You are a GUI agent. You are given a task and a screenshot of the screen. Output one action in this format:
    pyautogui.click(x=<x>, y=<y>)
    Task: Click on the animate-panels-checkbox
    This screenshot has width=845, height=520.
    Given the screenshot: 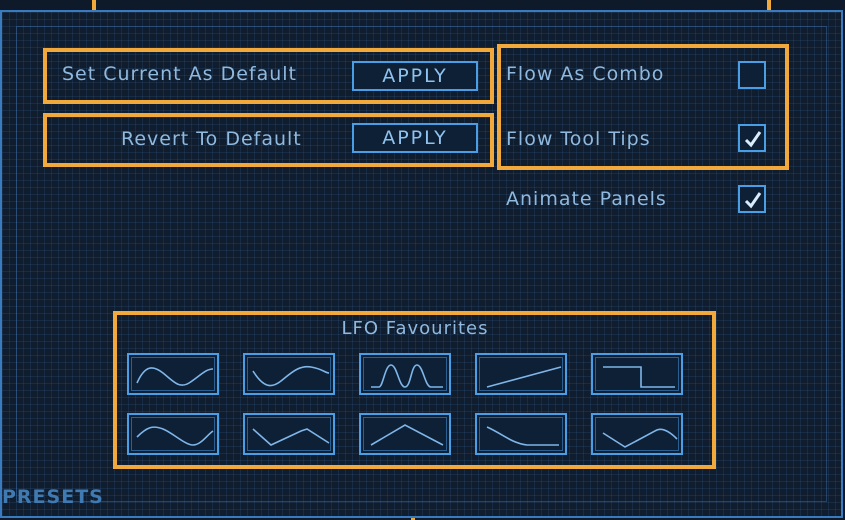 What is the action you would take?
    pyautogui.click(x=752, y=199)
    